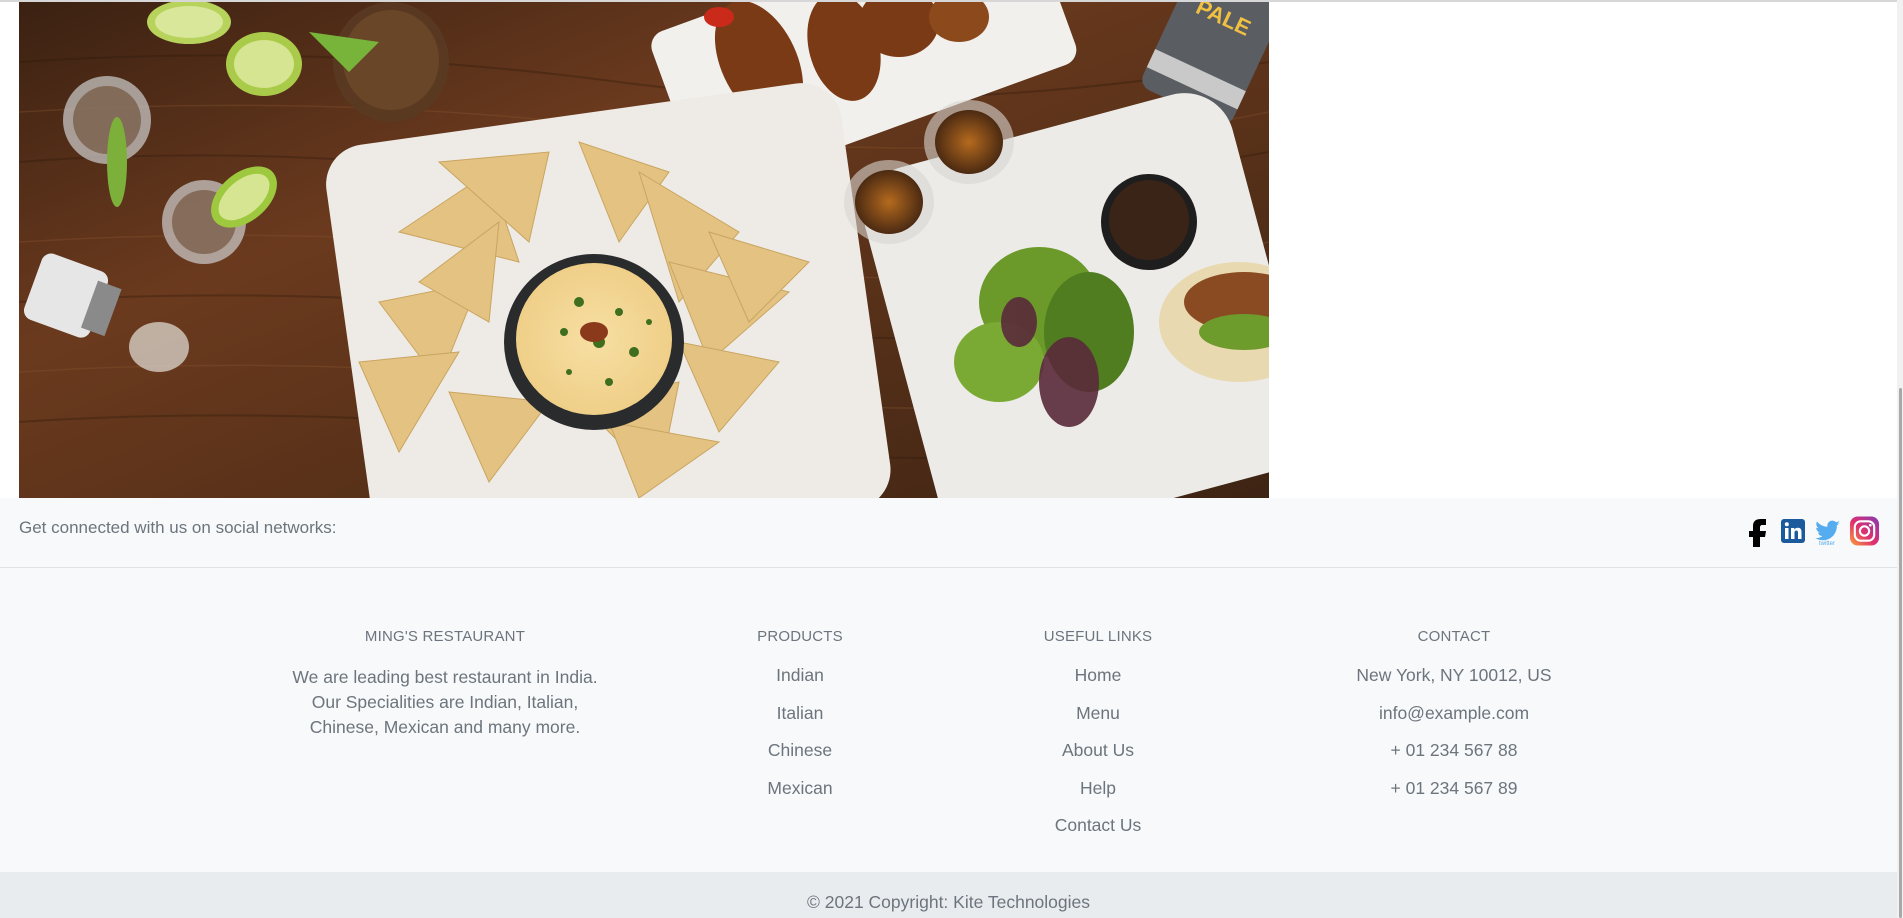 This screenshot has width=1903, height=918. I want to click on social-icons: twitter, so click(1810, 530).